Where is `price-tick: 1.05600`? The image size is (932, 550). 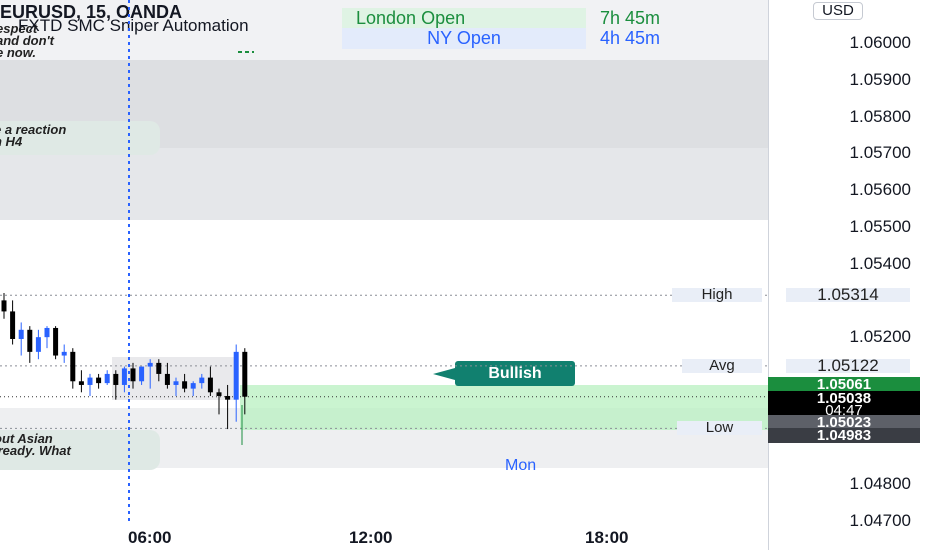 price-tick: 1.05600 is located at coordinates (880, 190).